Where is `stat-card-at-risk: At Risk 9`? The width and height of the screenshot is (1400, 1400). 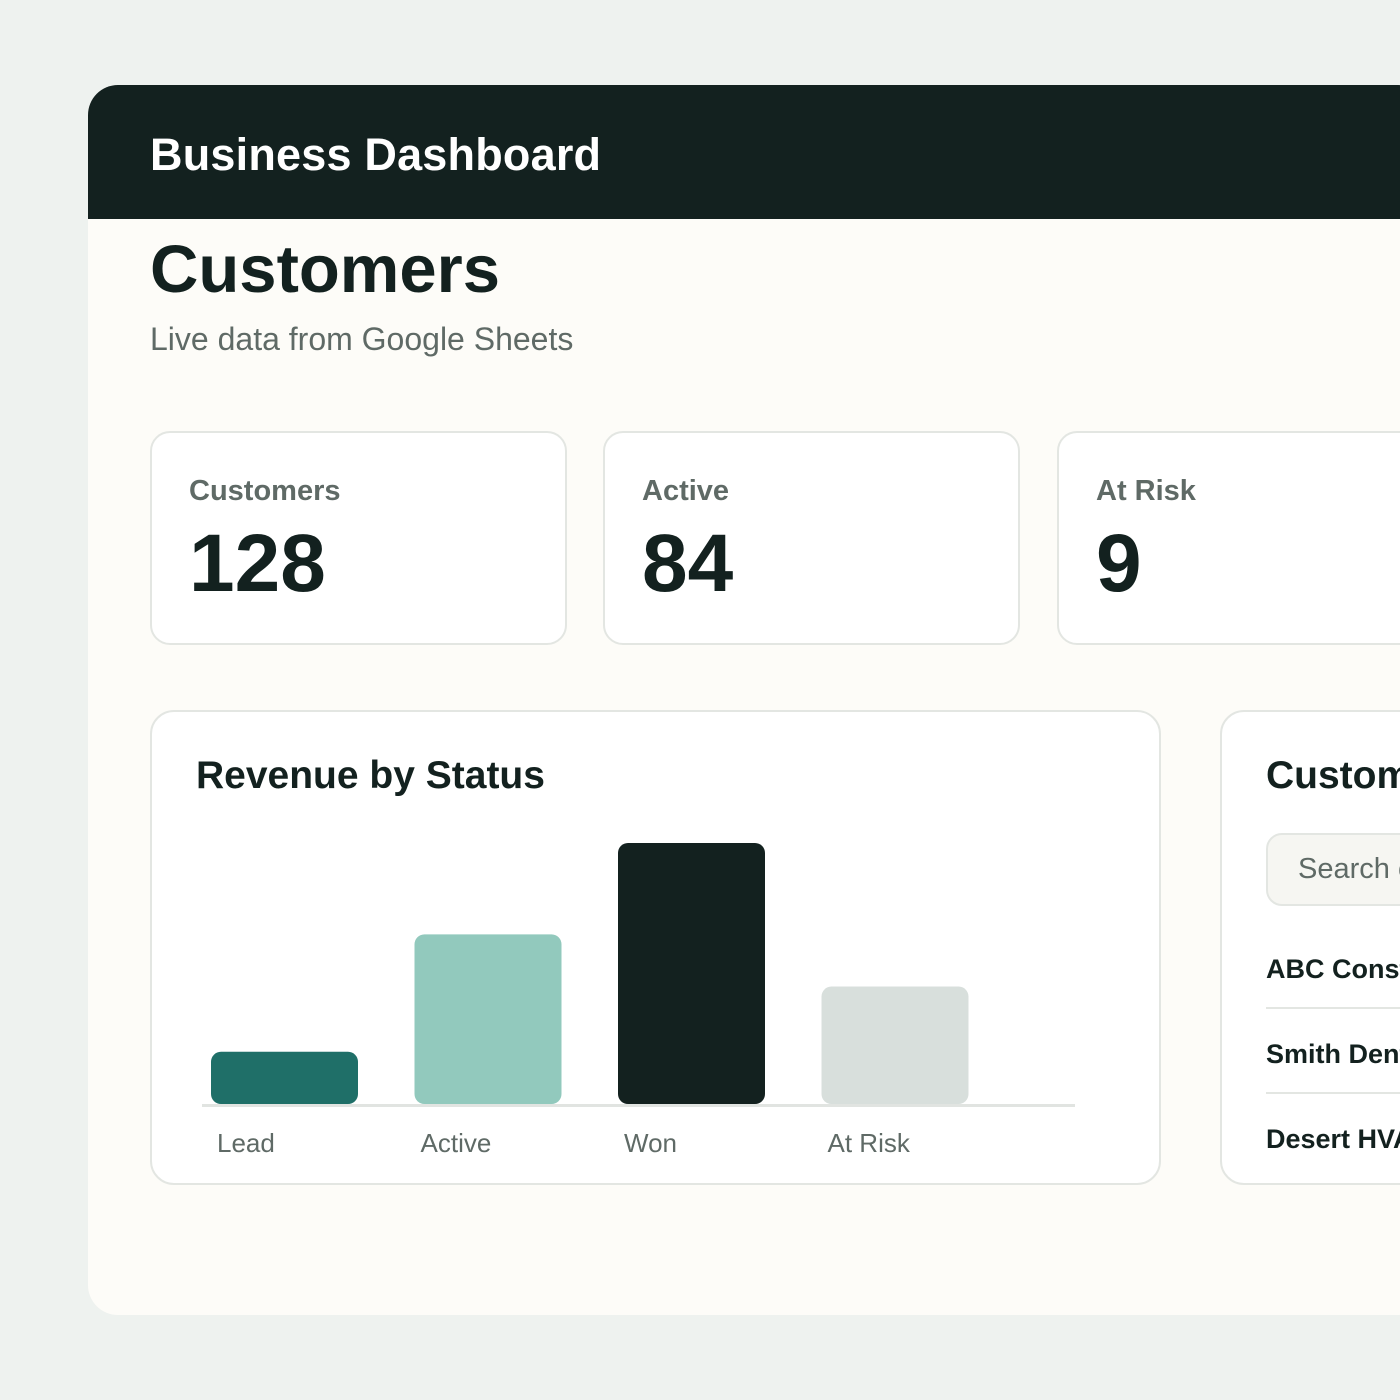
stat-card-at-risk: At Risk 9 is located at coordinates (1228, 538).